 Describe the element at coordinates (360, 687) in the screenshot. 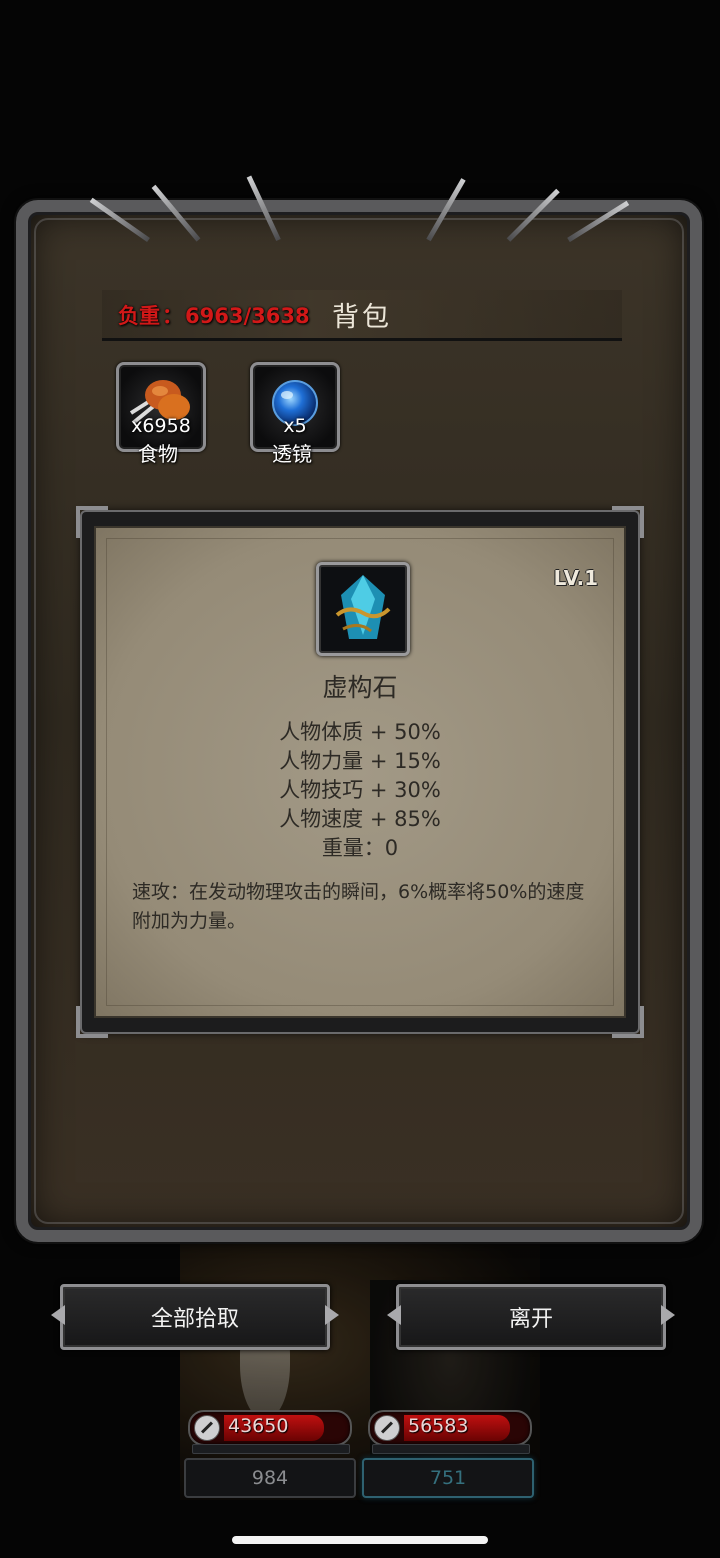

I see `item-name: 虚构石` at that location.